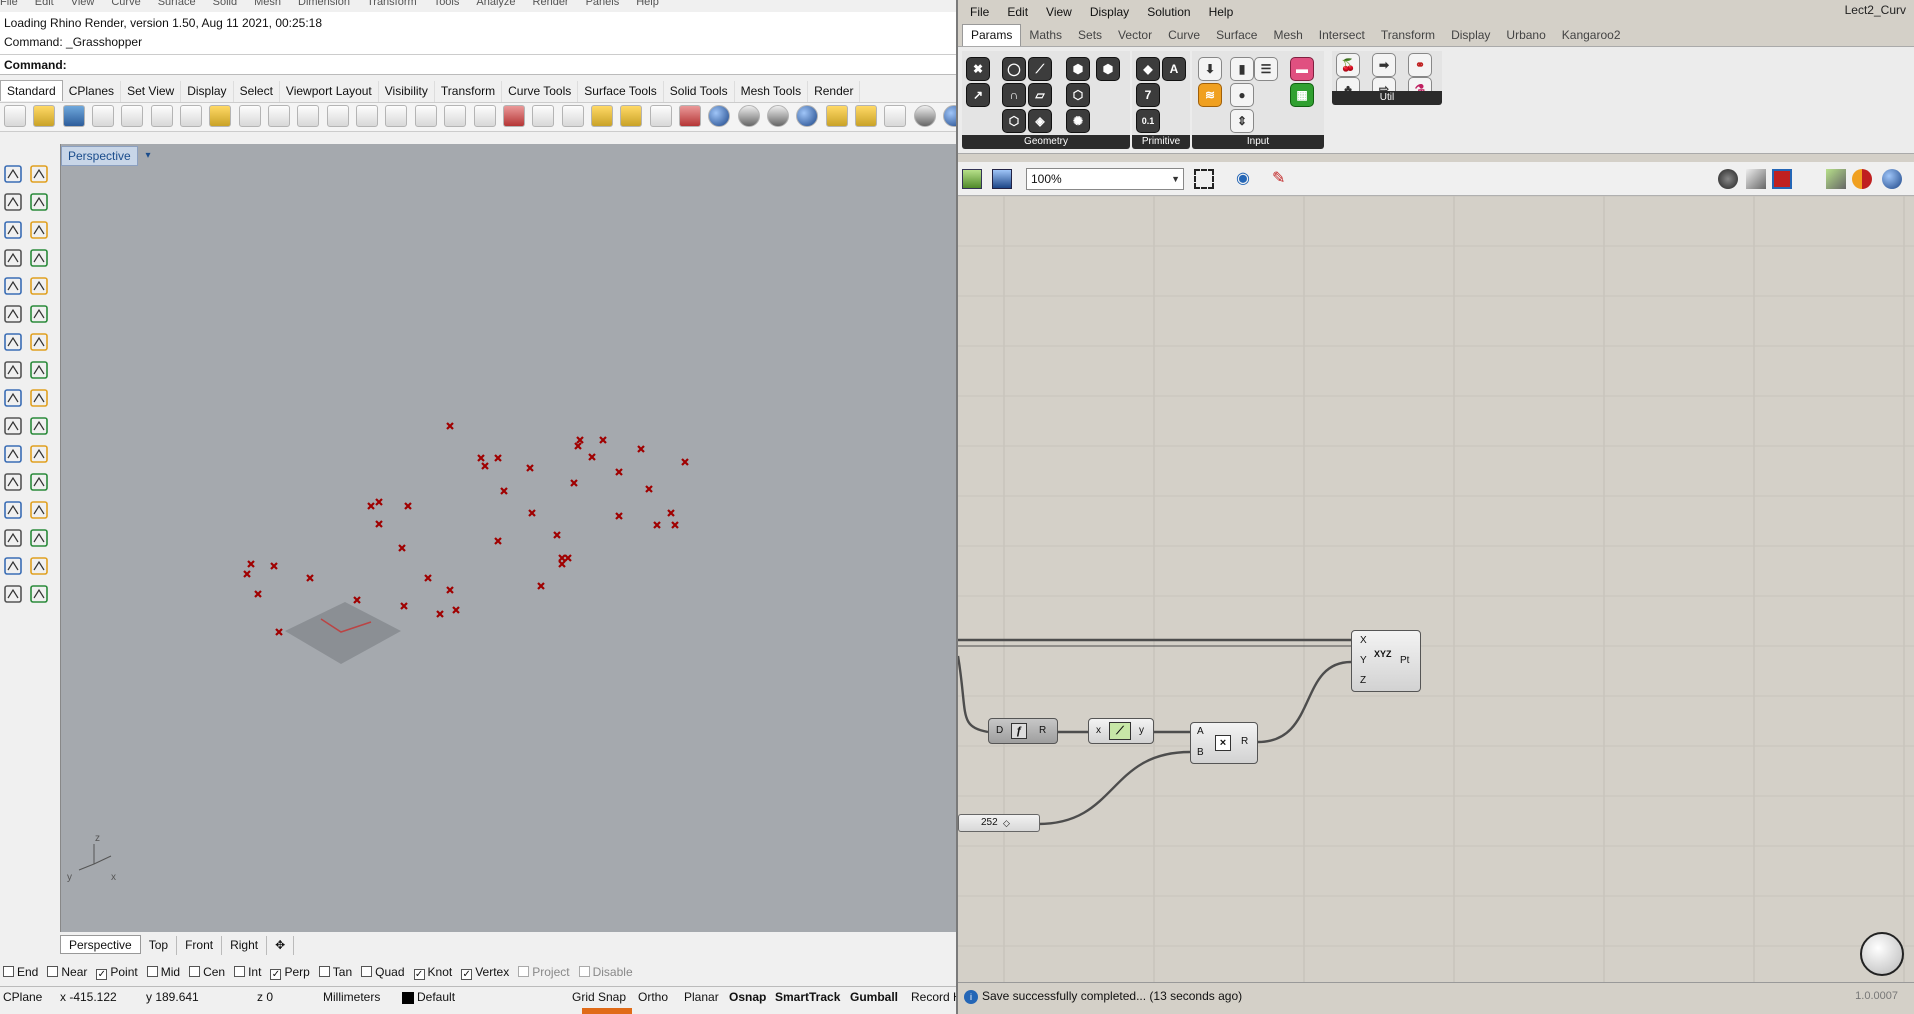 The image size is (1914, 1014). Describe the element at coordinates (39, 398) in the screenshot. I see `fillet-tool-icon` at that location.